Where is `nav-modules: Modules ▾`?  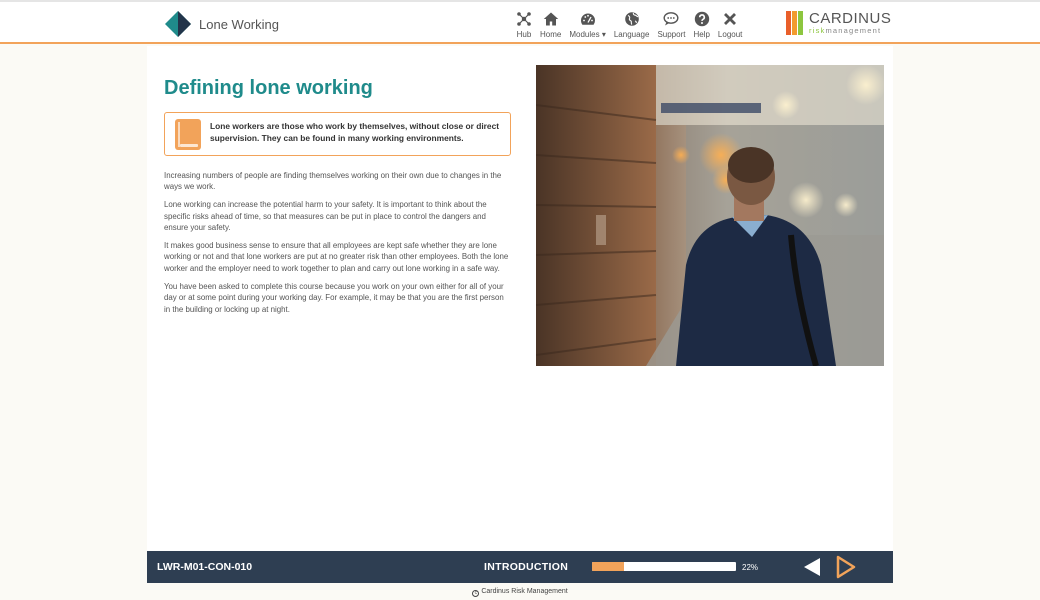
nav-modules: Modules ▾ is located at coordinates (587, 25).